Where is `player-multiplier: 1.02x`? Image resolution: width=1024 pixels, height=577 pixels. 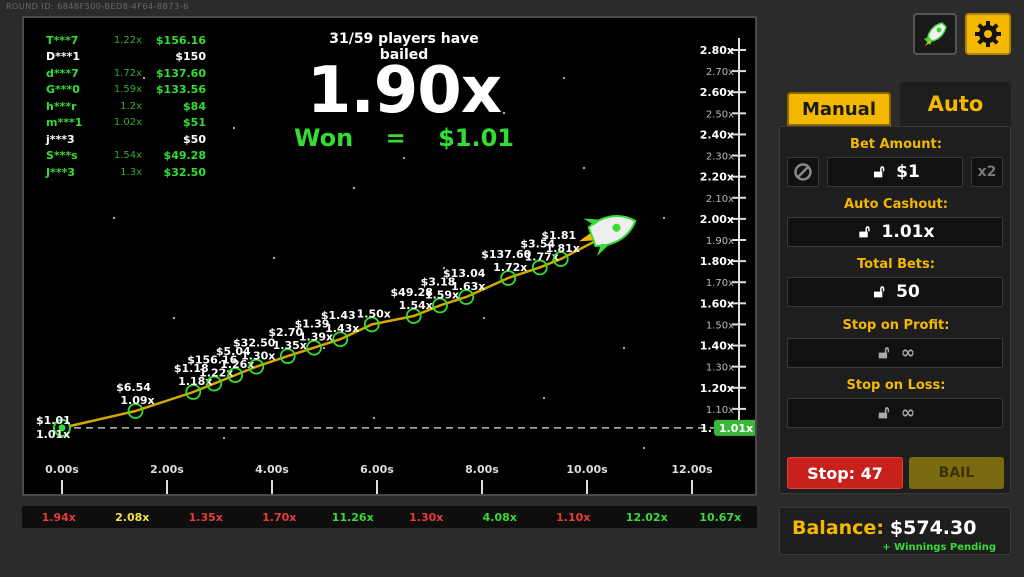 player-multiplier: 1.02x is located at coordinates (127, 123).